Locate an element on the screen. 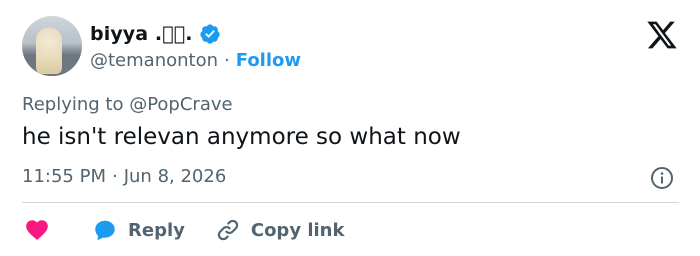 Image resolution: width=700 pixels, height=256 pixels. copy-link-button: Copy link is located at coordinates (280, 230).